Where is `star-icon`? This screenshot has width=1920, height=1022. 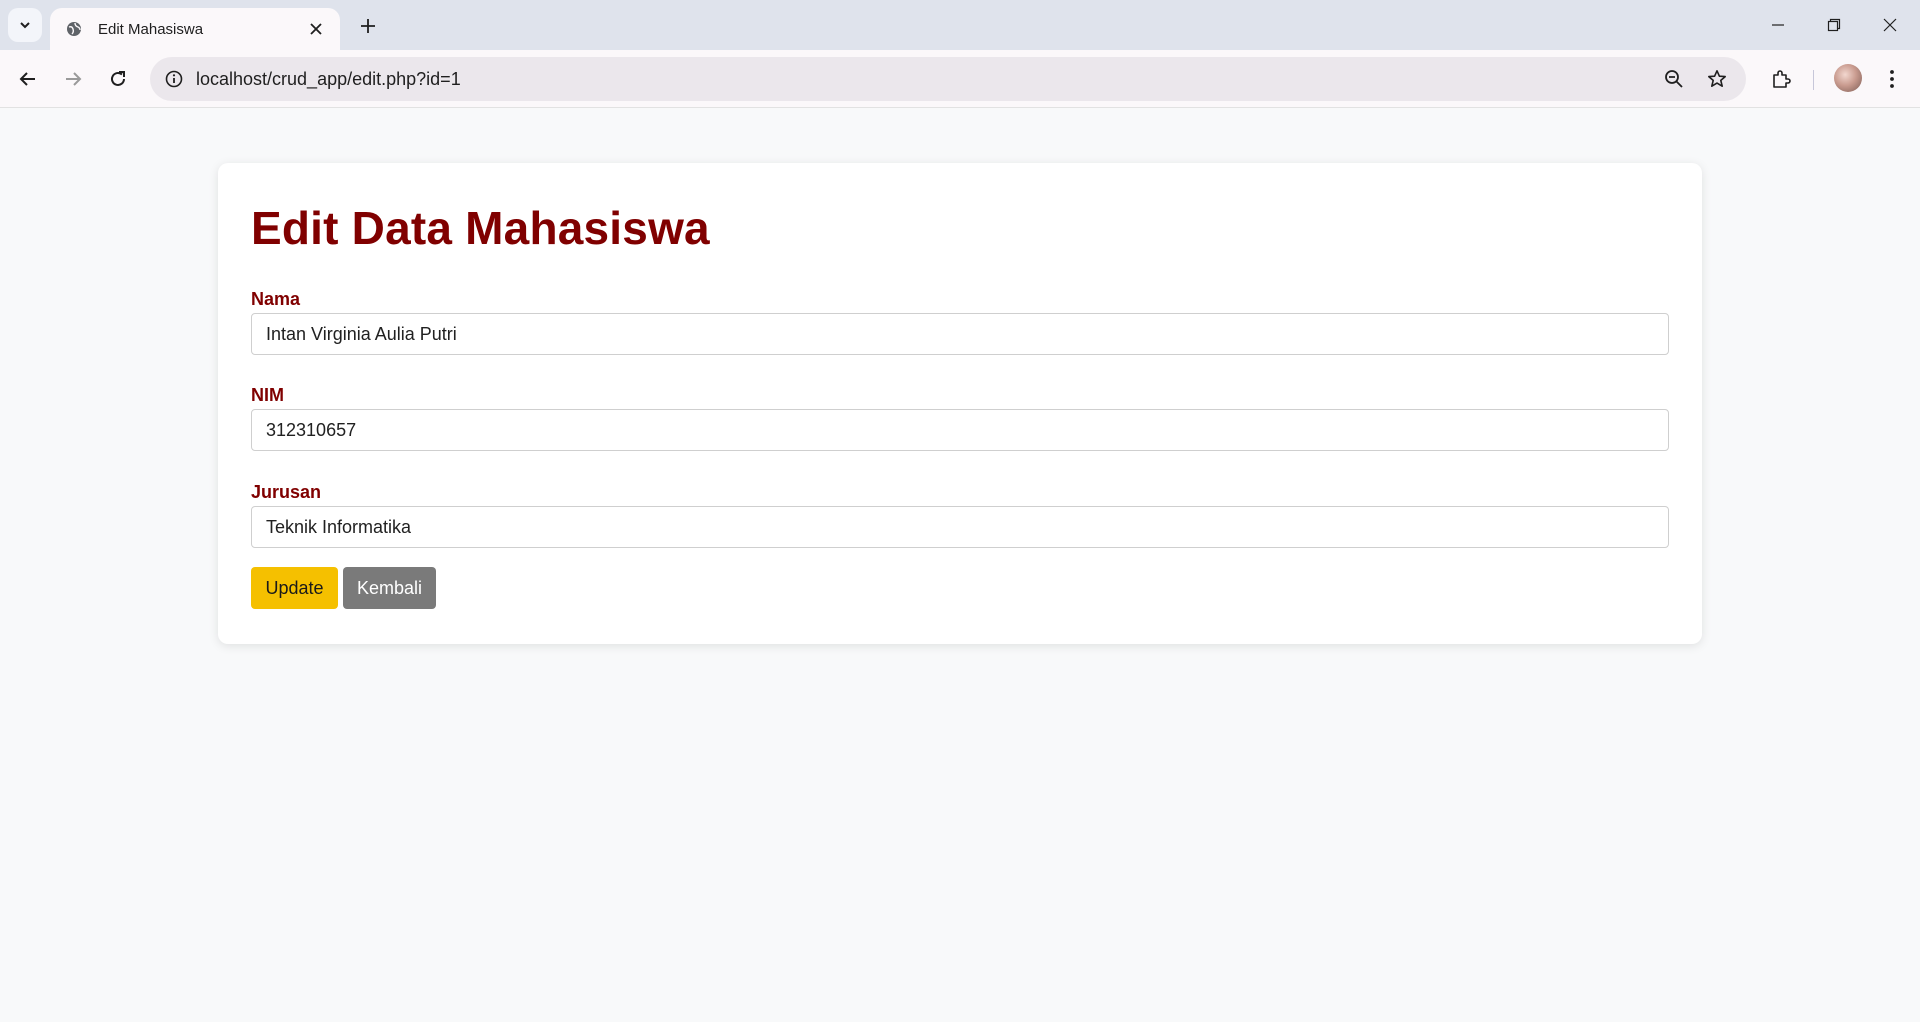 star-icon is located at coordinates (1717, 79).